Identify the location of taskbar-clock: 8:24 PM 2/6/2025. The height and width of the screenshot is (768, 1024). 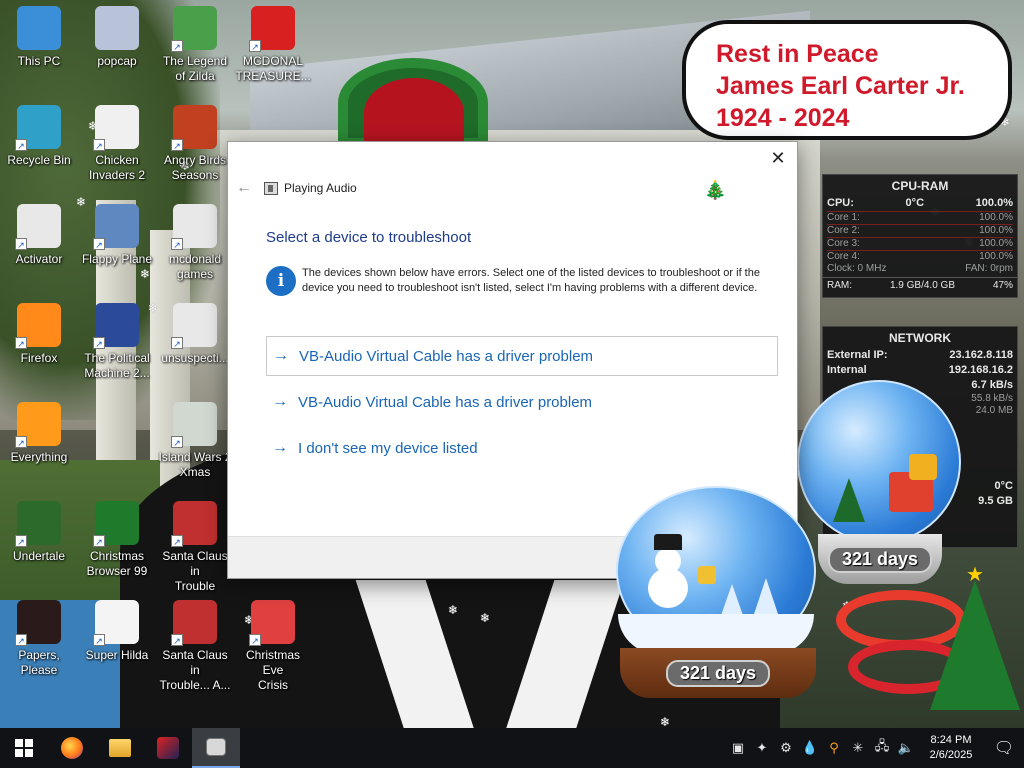
(951, 748).